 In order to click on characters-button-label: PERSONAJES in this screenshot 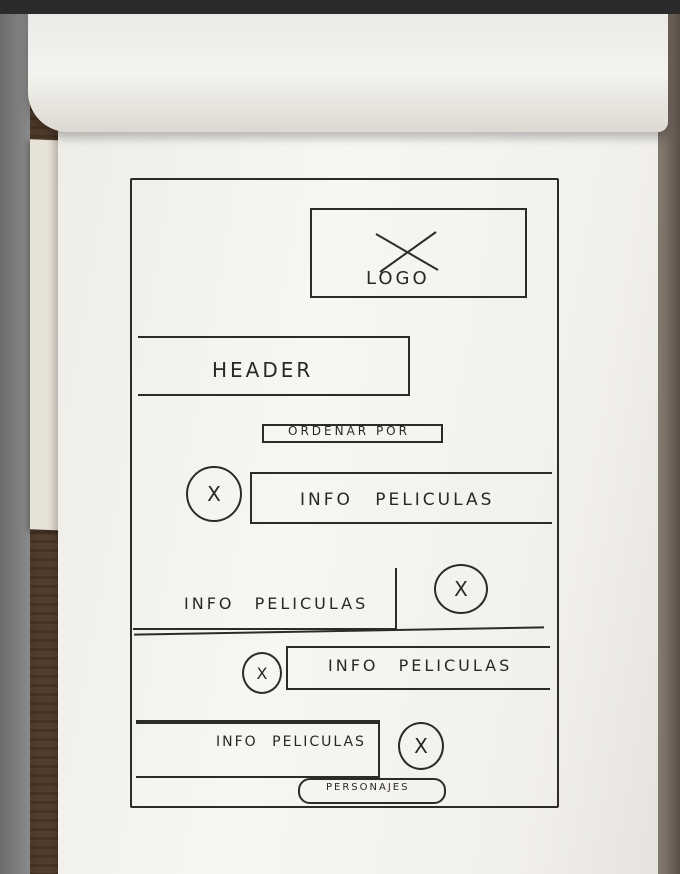, I will do `click(368, 787)`.